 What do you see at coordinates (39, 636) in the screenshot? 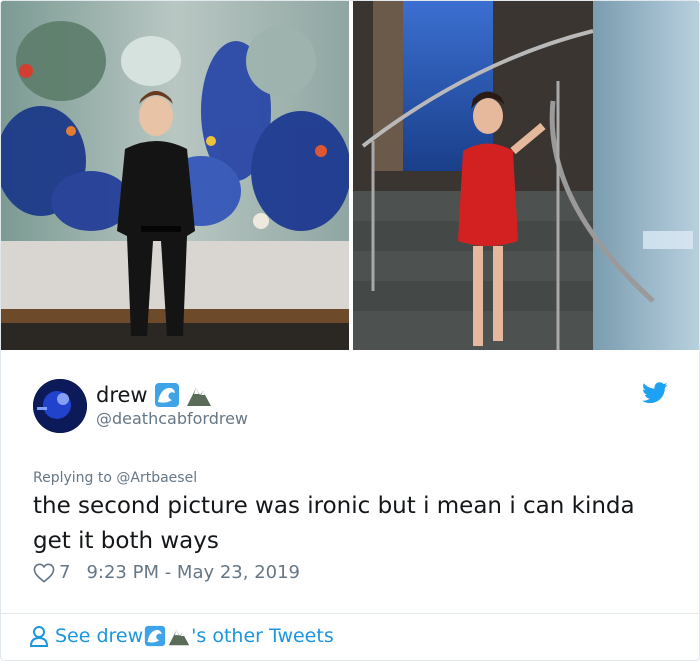
I see `person-icon` at bounding box center [39, 636].